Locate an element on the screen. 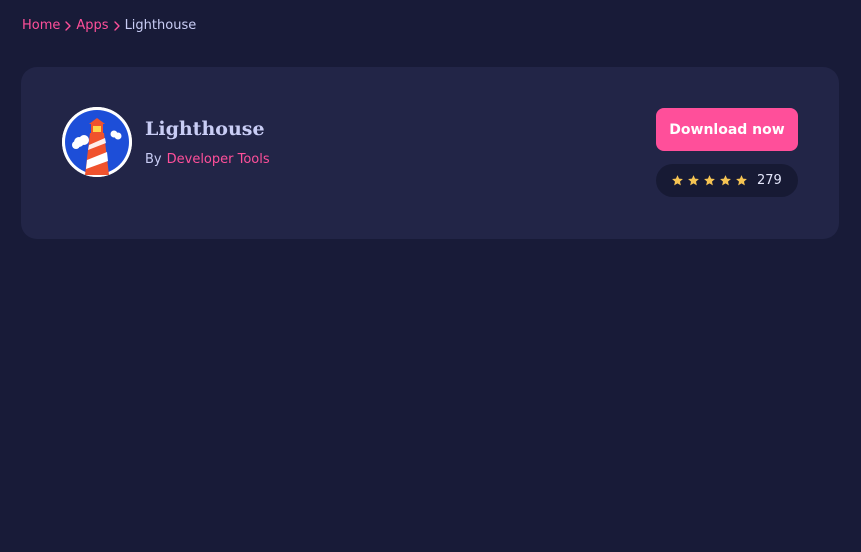  rating-badge: 279 is located at coordinates (727, 180).